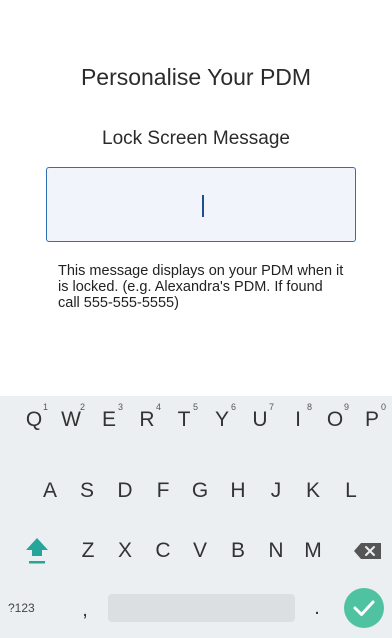 This screenshot has width=392, height=638. Describe the element at coordinates (201, 608) in the screenshot. I see `space-key` at that location.